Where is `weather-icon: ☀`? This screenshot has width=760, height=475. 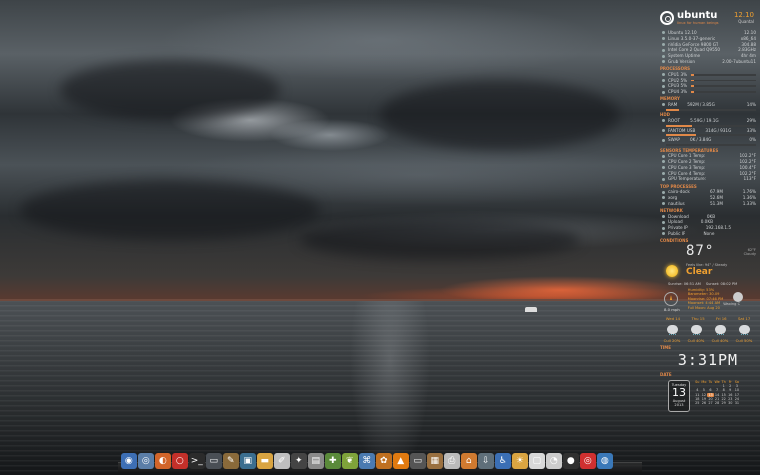
weather-icon: ☀ is located at coordinates (519, 460).